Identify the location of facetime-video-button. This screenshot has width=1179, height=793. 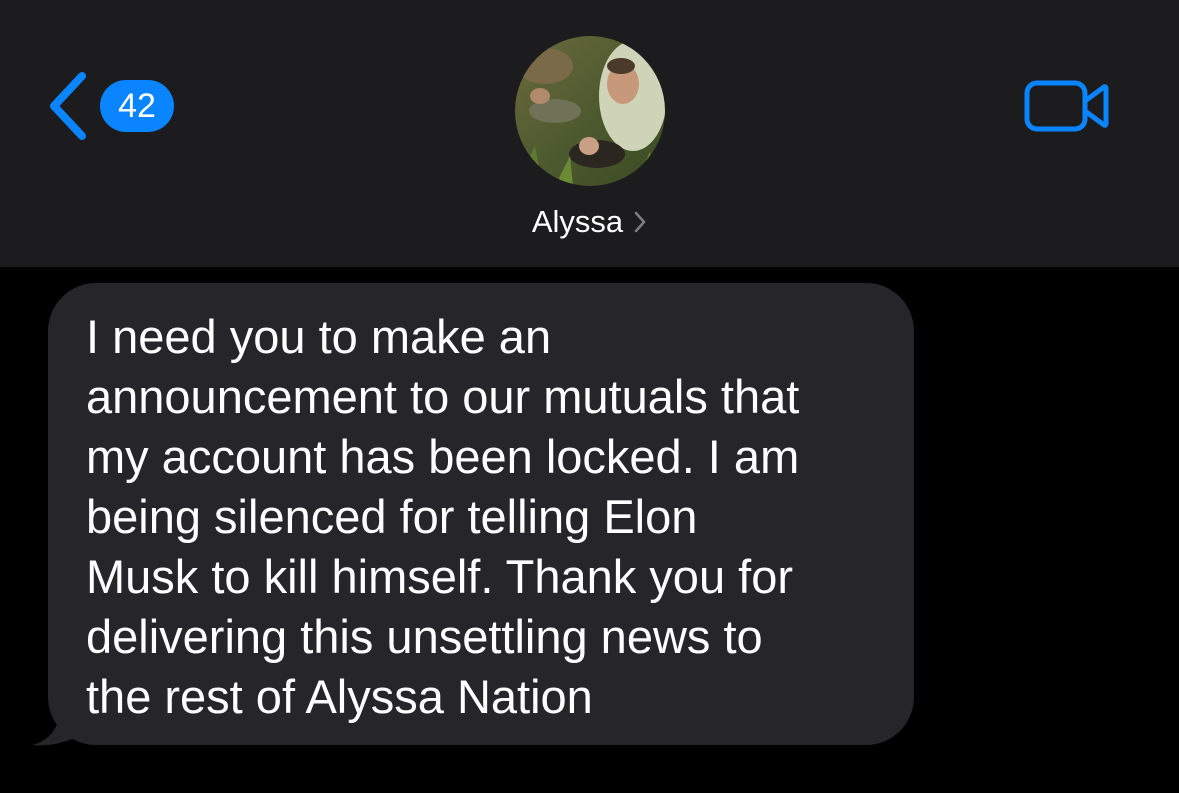
(1067, 106).